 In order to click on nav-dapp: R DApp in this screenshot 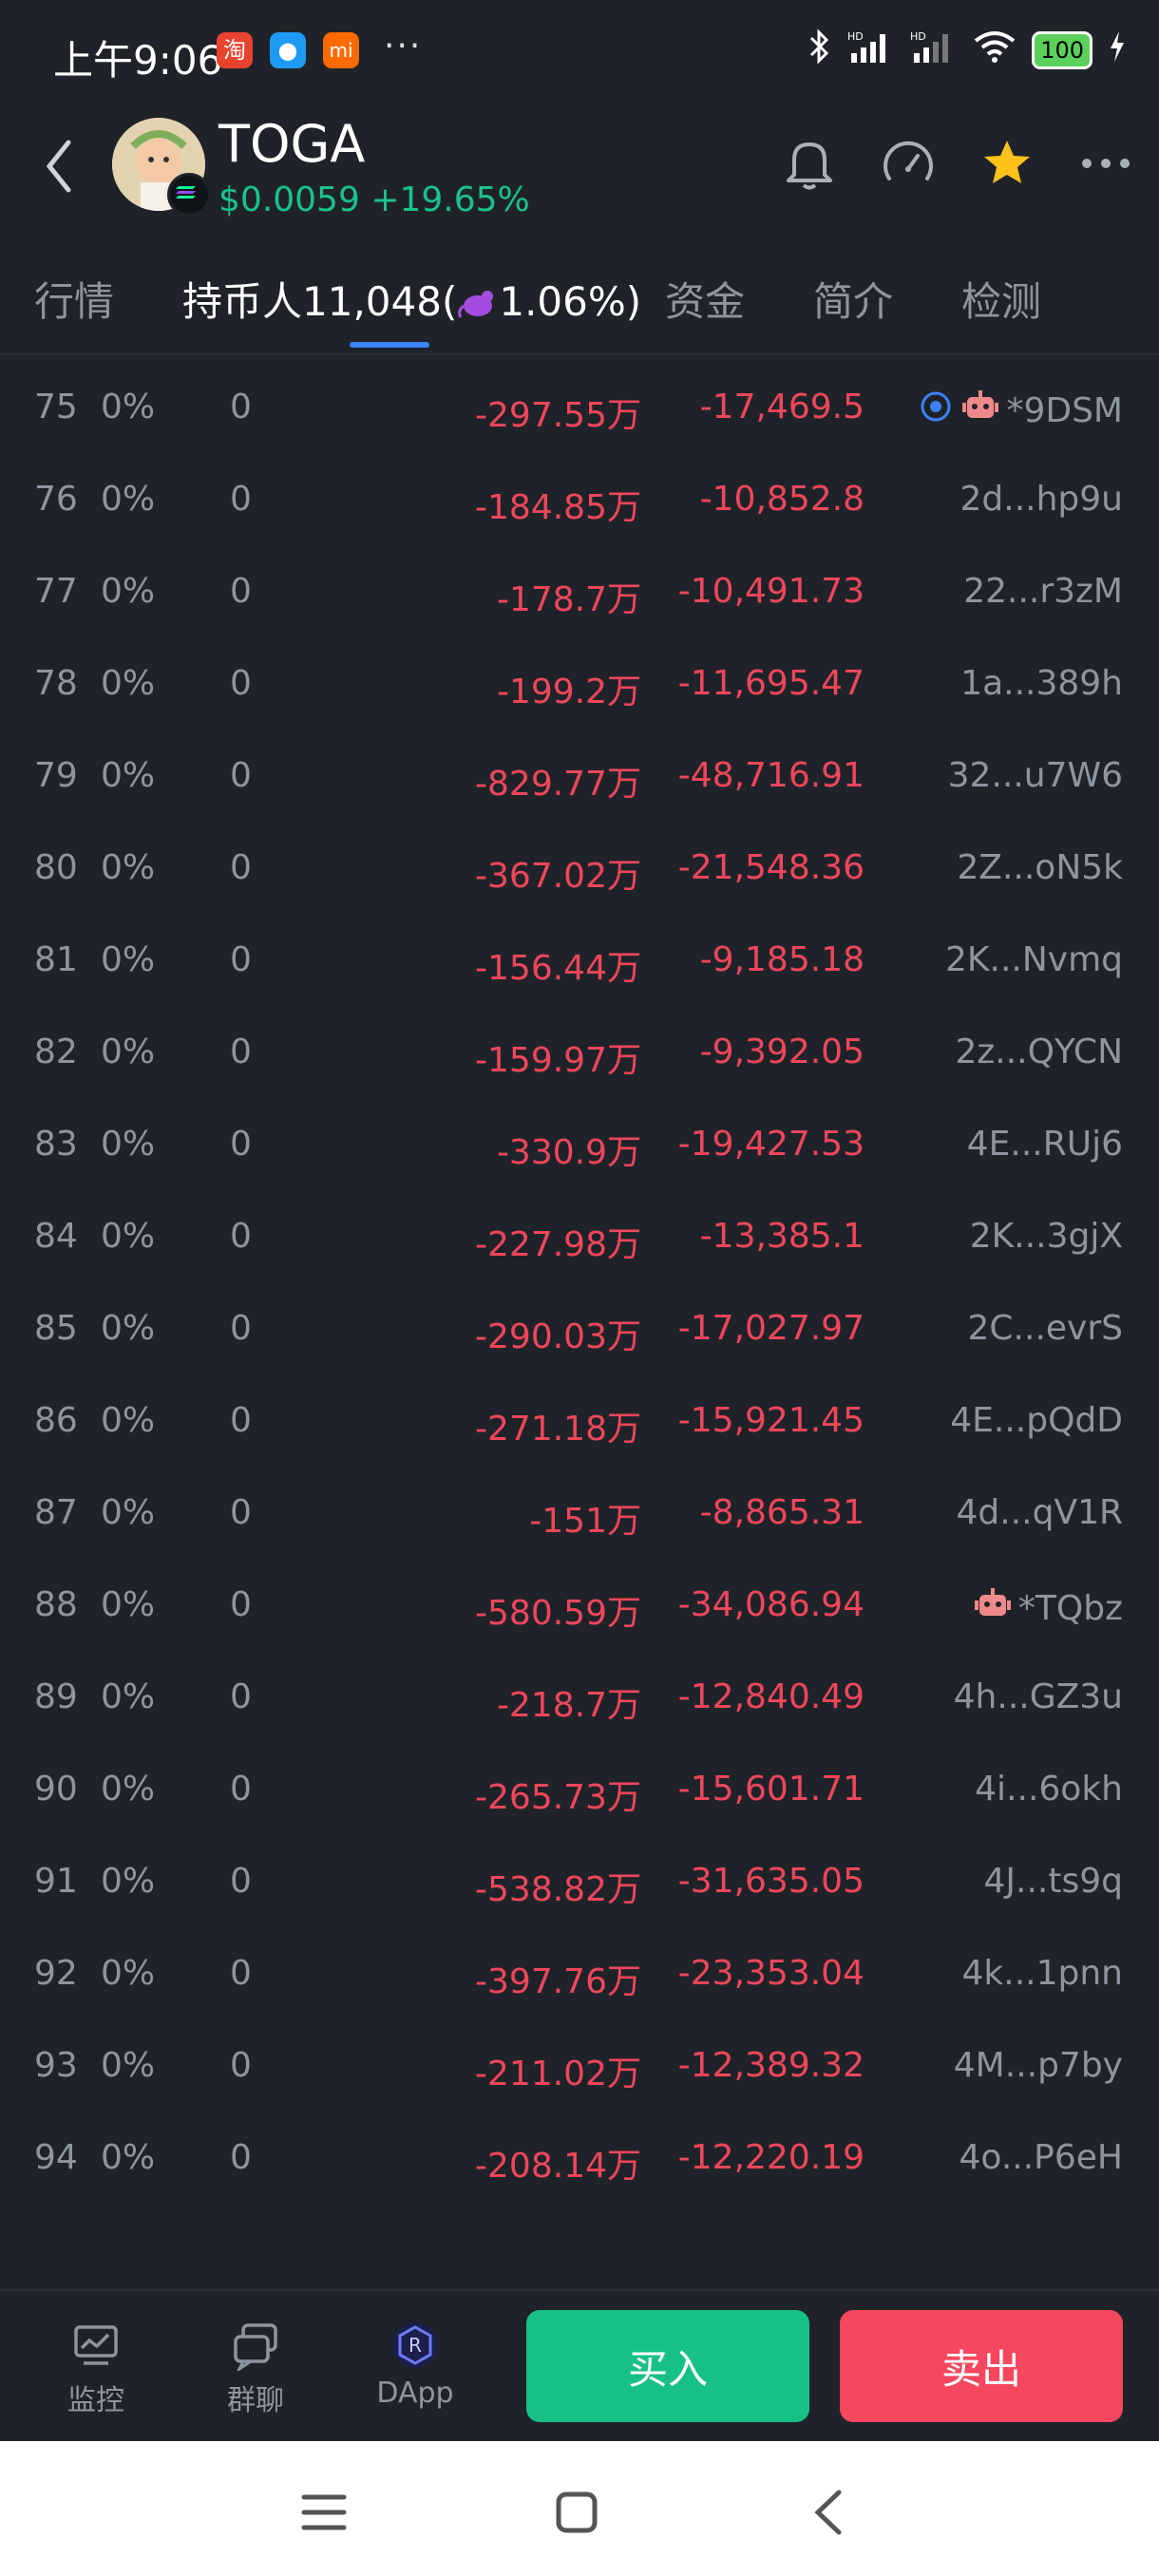, I will do `click(415, 2365)`.